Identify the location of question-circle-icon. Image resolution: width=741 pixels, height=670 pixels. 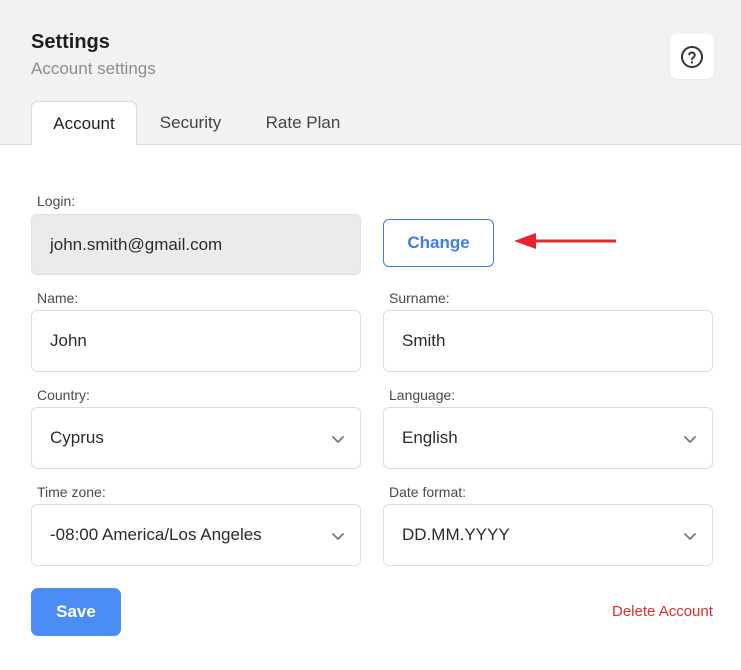
(692, 56).